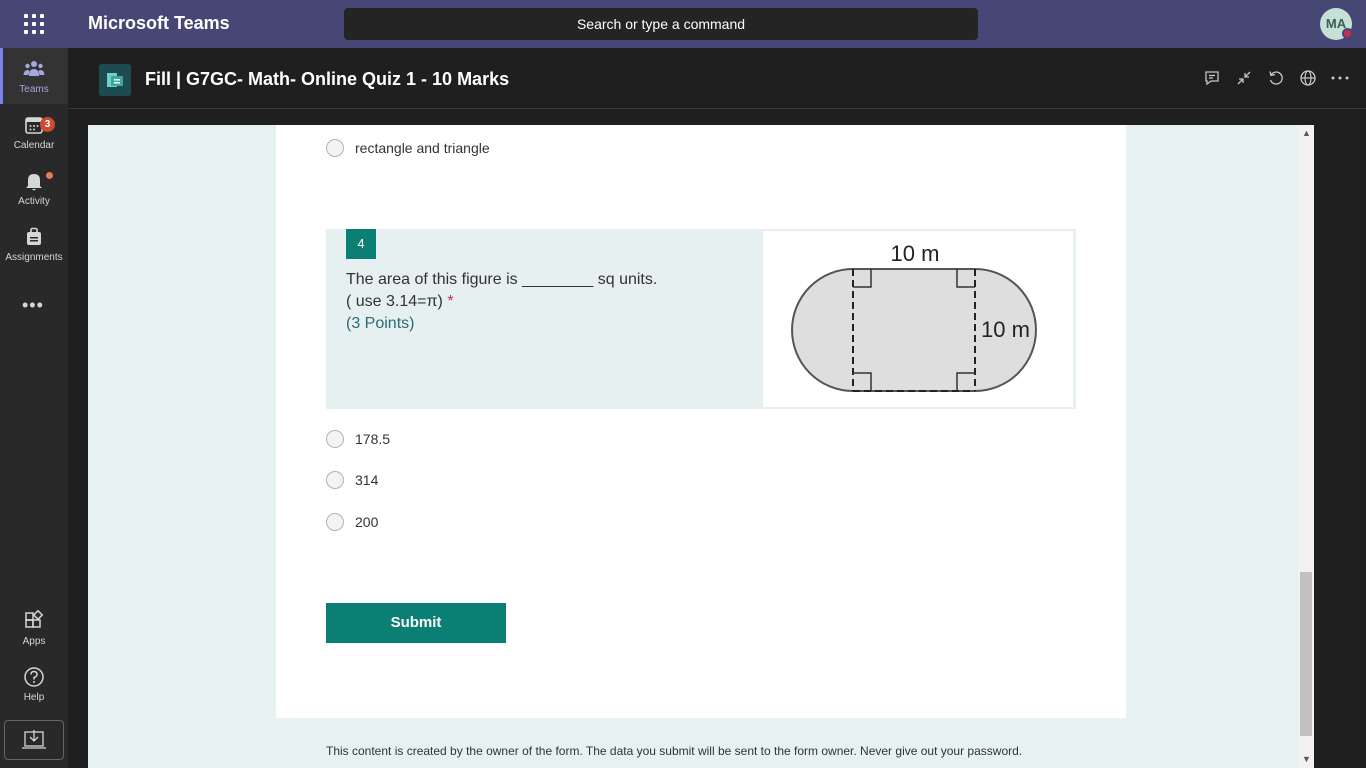 The height and width of the screenshot is (768, 1366). What do you see at coordinates (1244, 78) in the screenshot?
I see `collapse-icon` at bounding box center [1244, 78].